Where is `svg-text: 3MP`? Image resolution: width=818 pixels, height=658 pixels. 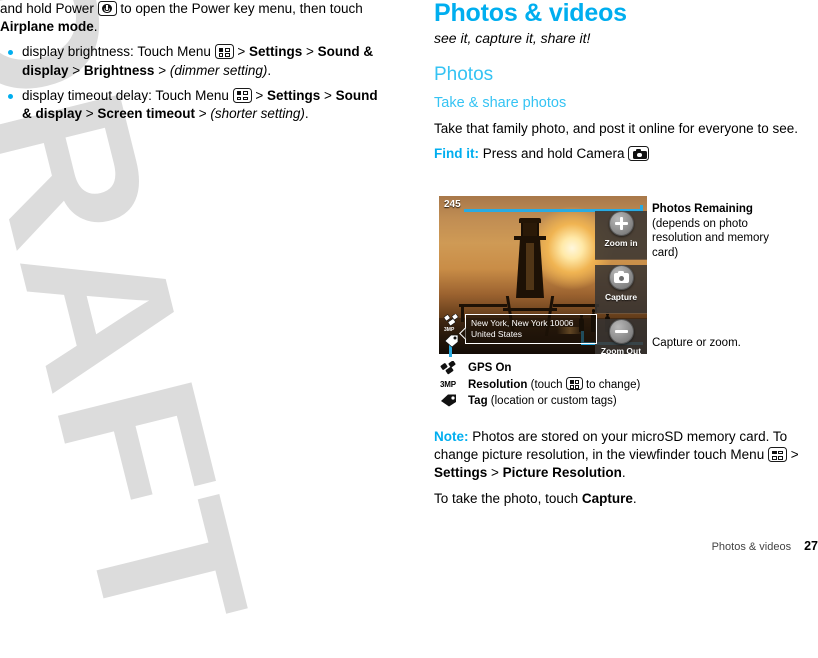 svg-text: 3MP is located at coordinates (449, 329).